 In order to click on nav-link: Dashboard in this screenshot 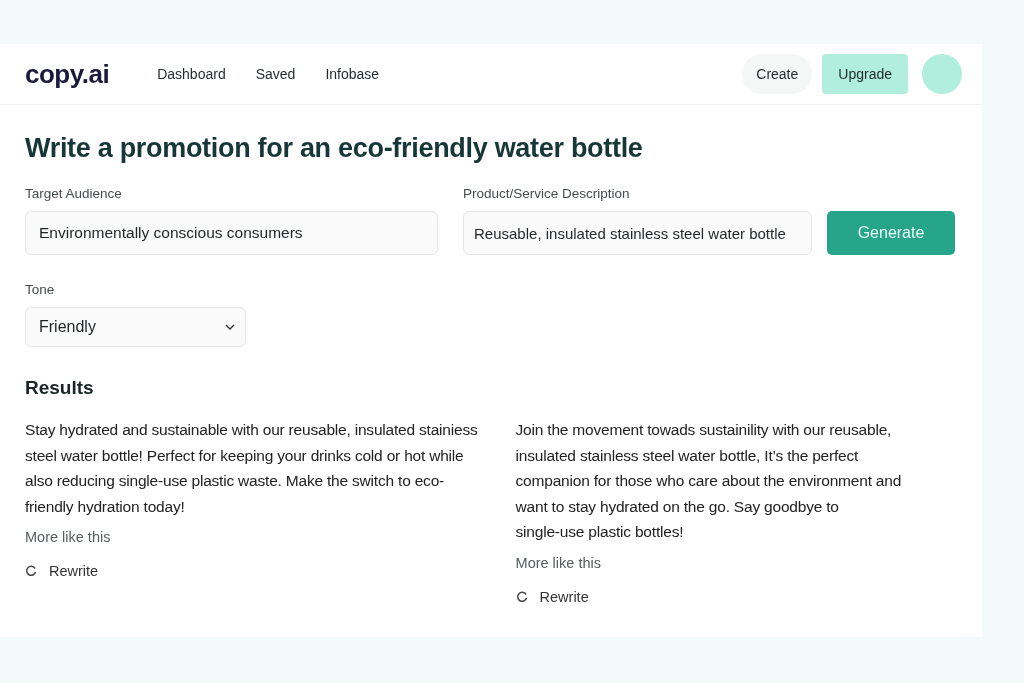, I will do `click(191, 74)`.